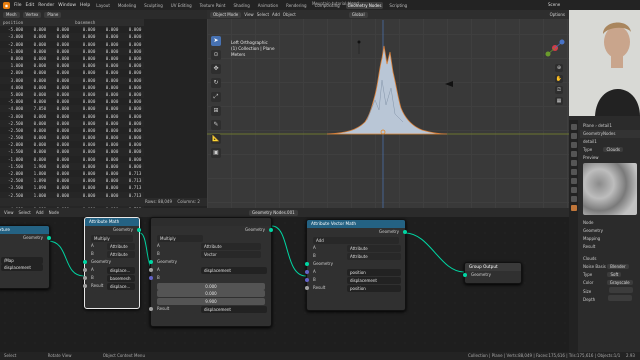 This screenshot has width=640, height=360. I want to click on tool-tab-icon, so click(573, 127).